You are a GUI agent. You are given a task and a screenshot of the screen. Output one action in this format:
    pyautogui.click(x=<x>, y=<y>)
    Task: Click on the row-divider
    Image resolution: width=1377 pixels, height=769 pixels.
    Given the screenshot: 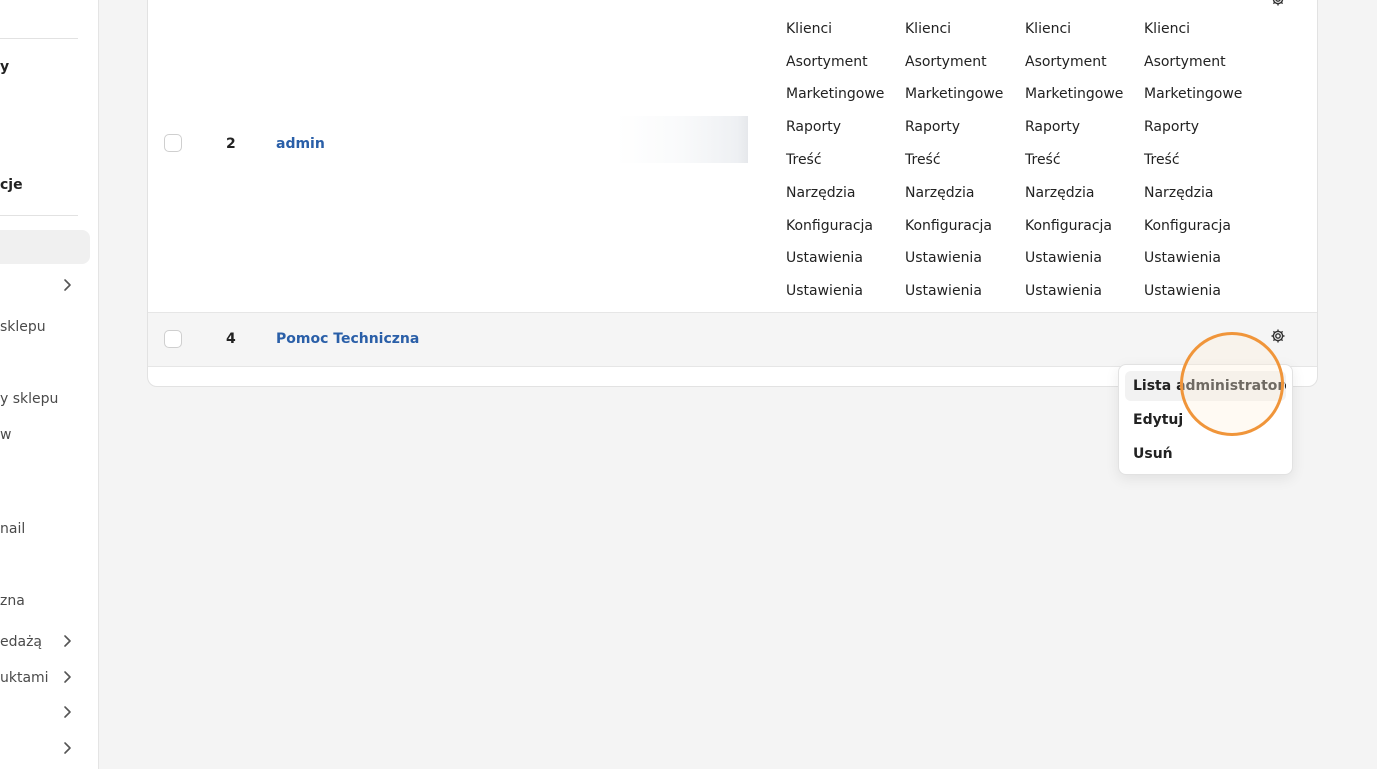 What is the action you would take?
    pyautogui.click(x=732, y=312)
    